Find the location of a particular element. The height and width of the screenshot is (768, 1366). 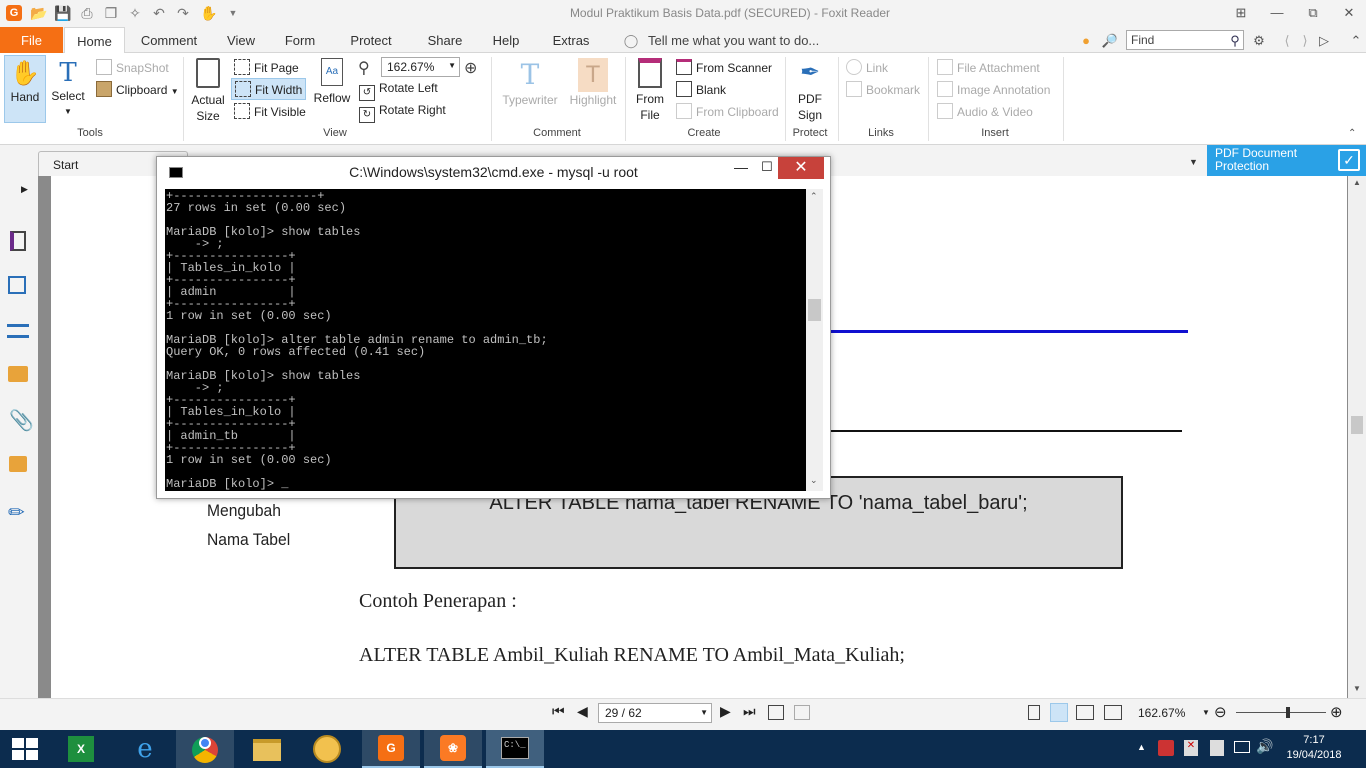

scroll-down-icon: ⌄ is located at coordinates (814, 480).